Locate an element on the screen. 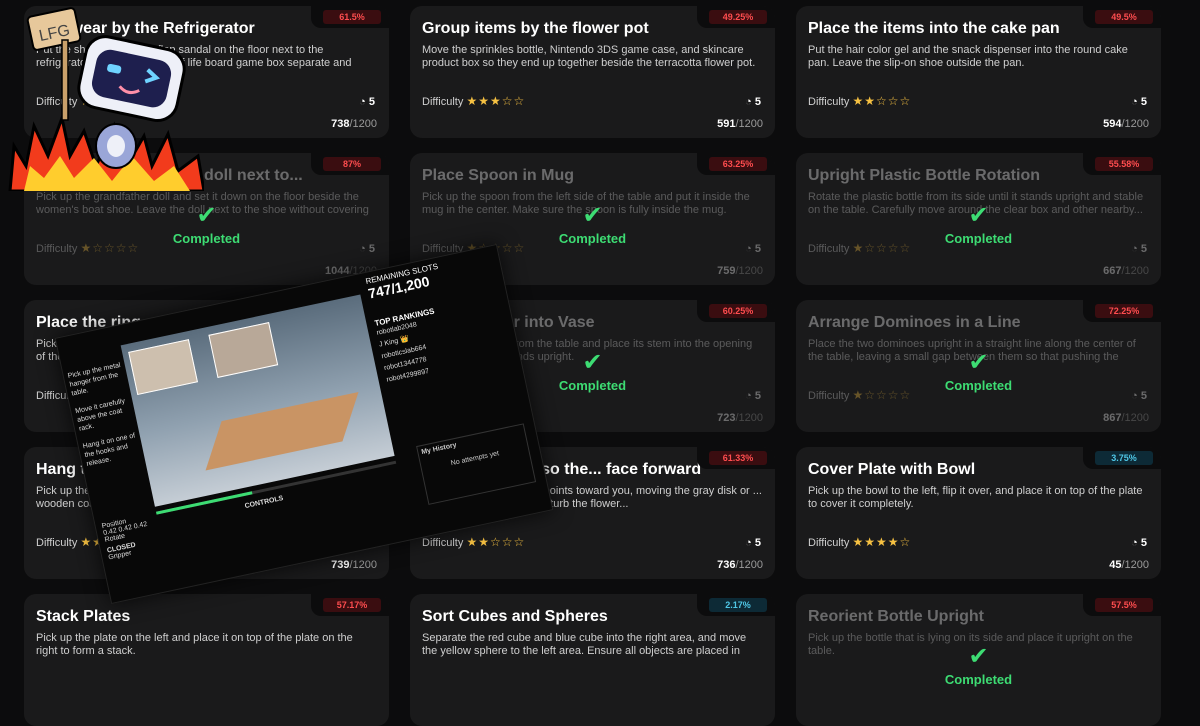 This screenshot has height=726, width=1200. completion-value: 723 is located at coordinates (726, 418).